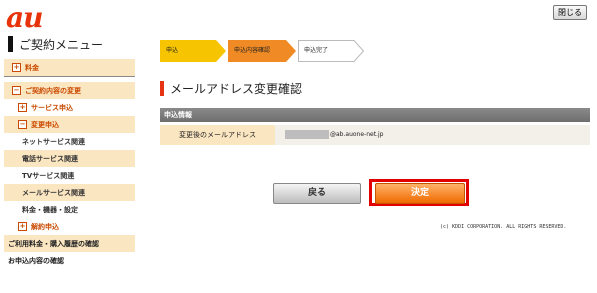 The height and width of the screenshot is (293, 597). What do you see at coordinates (316, 50) in the screenshot?
I see `step-label: 申込完了` at bounding box center [316, 50].